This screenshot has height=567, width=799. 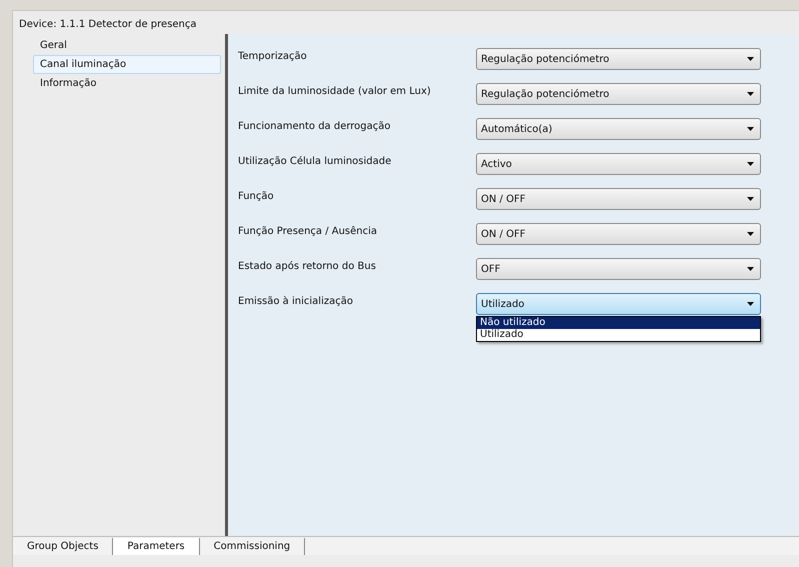 I want to click on parameter-label: Temporização, so click(x=273, y=56).